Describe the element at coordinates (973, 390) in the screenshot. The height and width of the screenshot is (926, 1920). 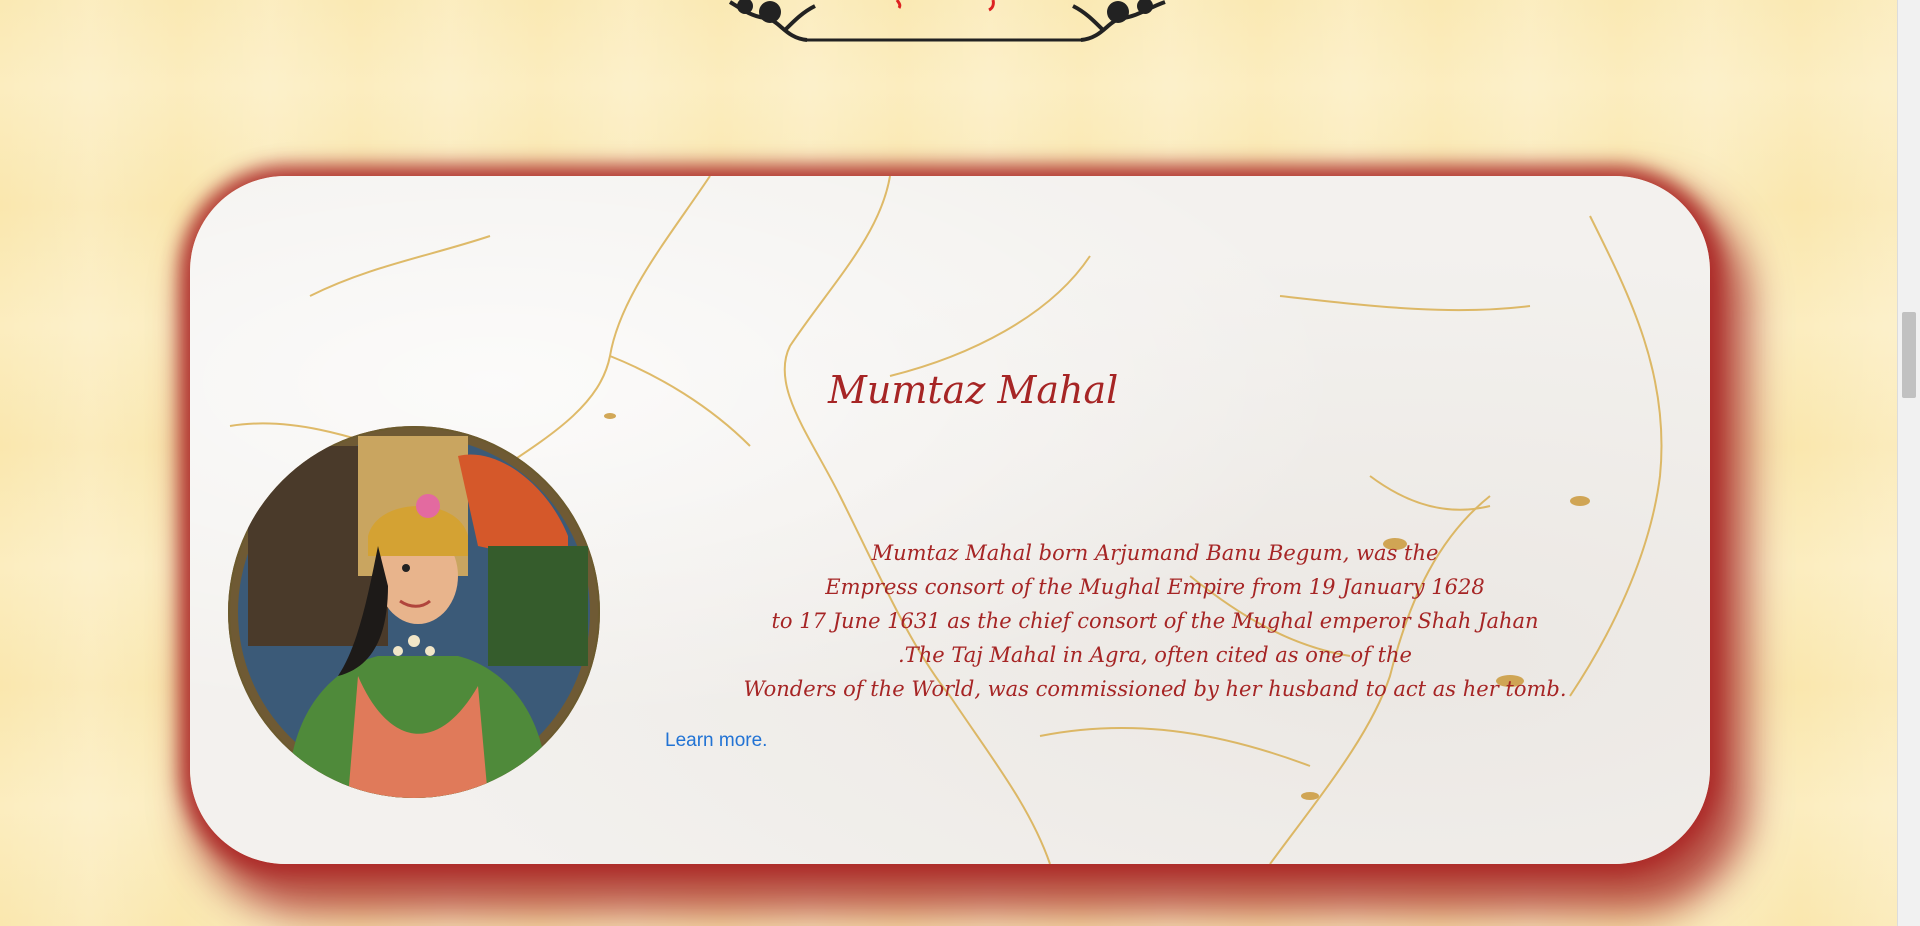
I see `section-heading: Mumtaz Mahal` at that location.